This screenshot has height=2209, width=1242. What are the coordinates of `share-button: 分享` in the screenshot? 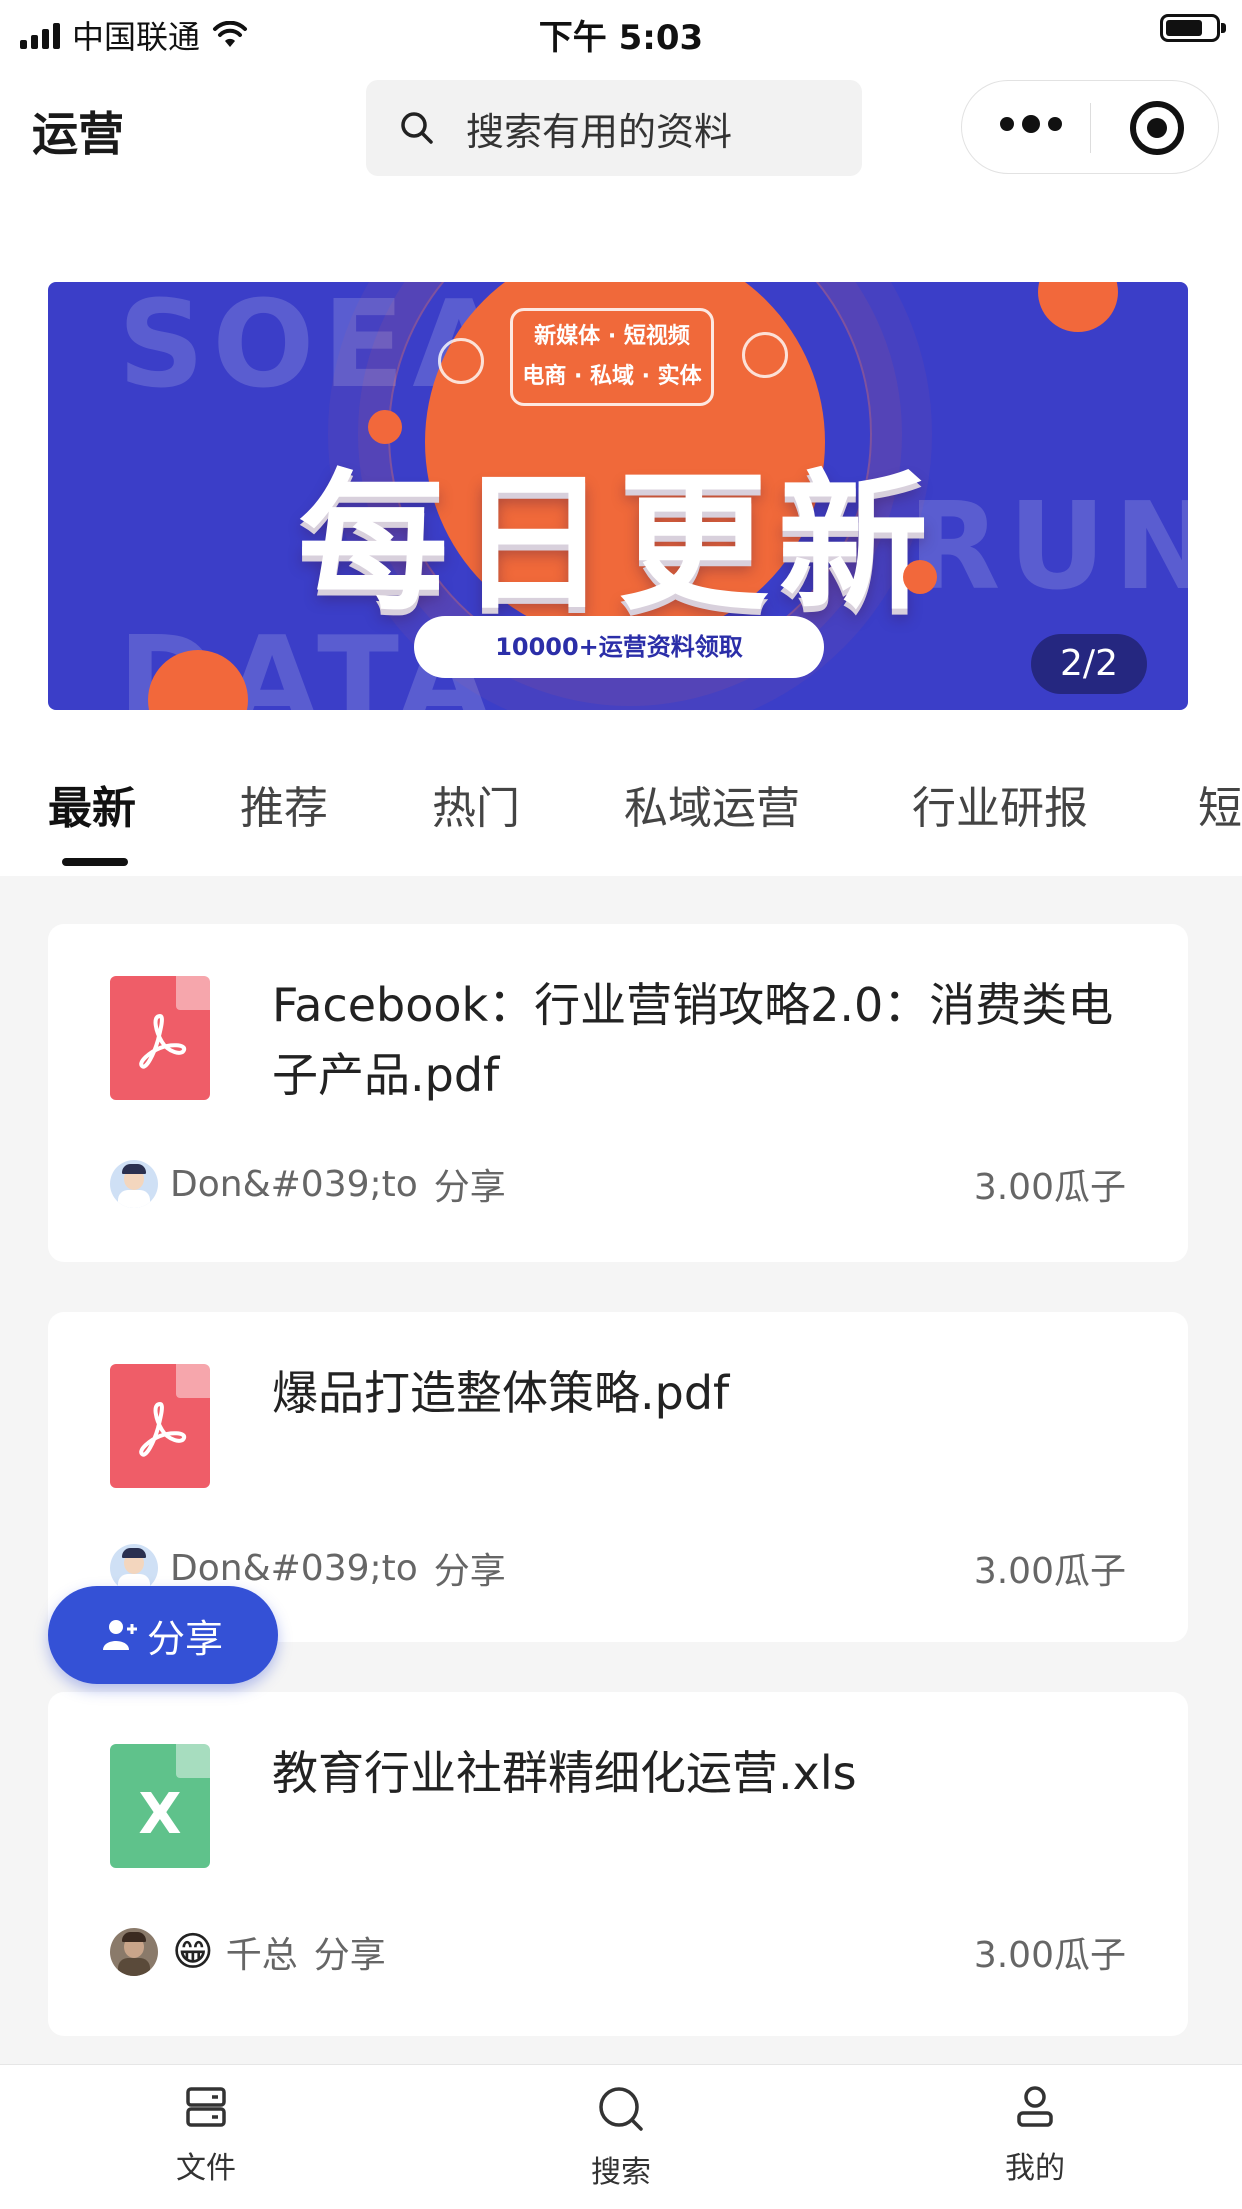 It's located at (163, 1635).